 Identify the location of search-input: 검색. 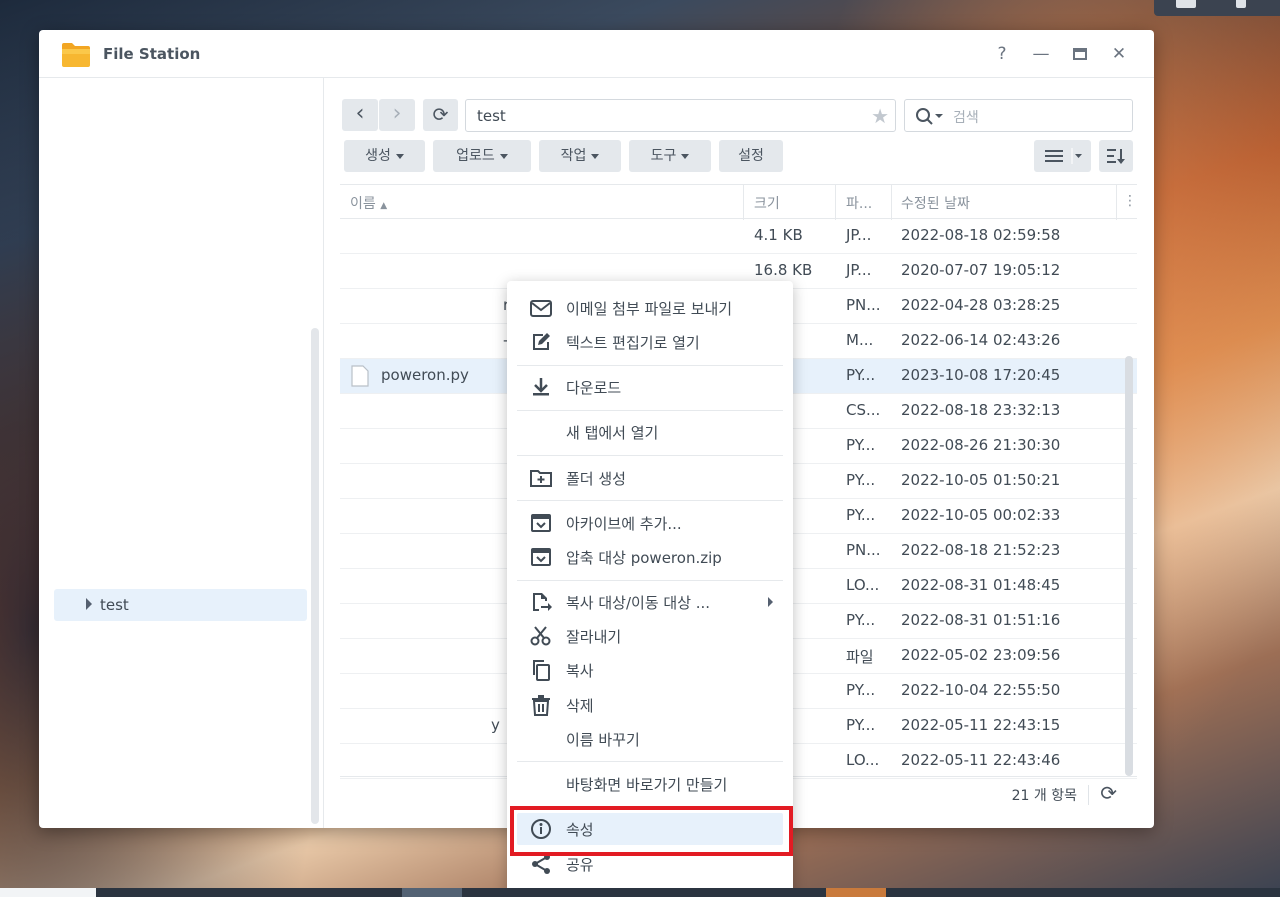
(1018, 115).